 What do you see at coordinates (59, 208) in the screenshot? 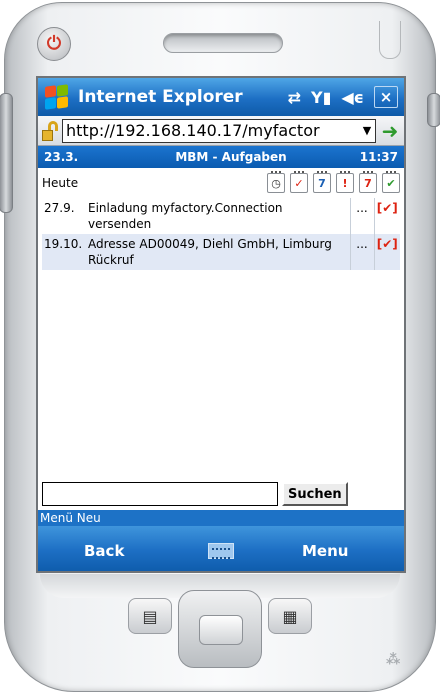
I see `task-date: 27.9.` at bounding box center [59, 208].